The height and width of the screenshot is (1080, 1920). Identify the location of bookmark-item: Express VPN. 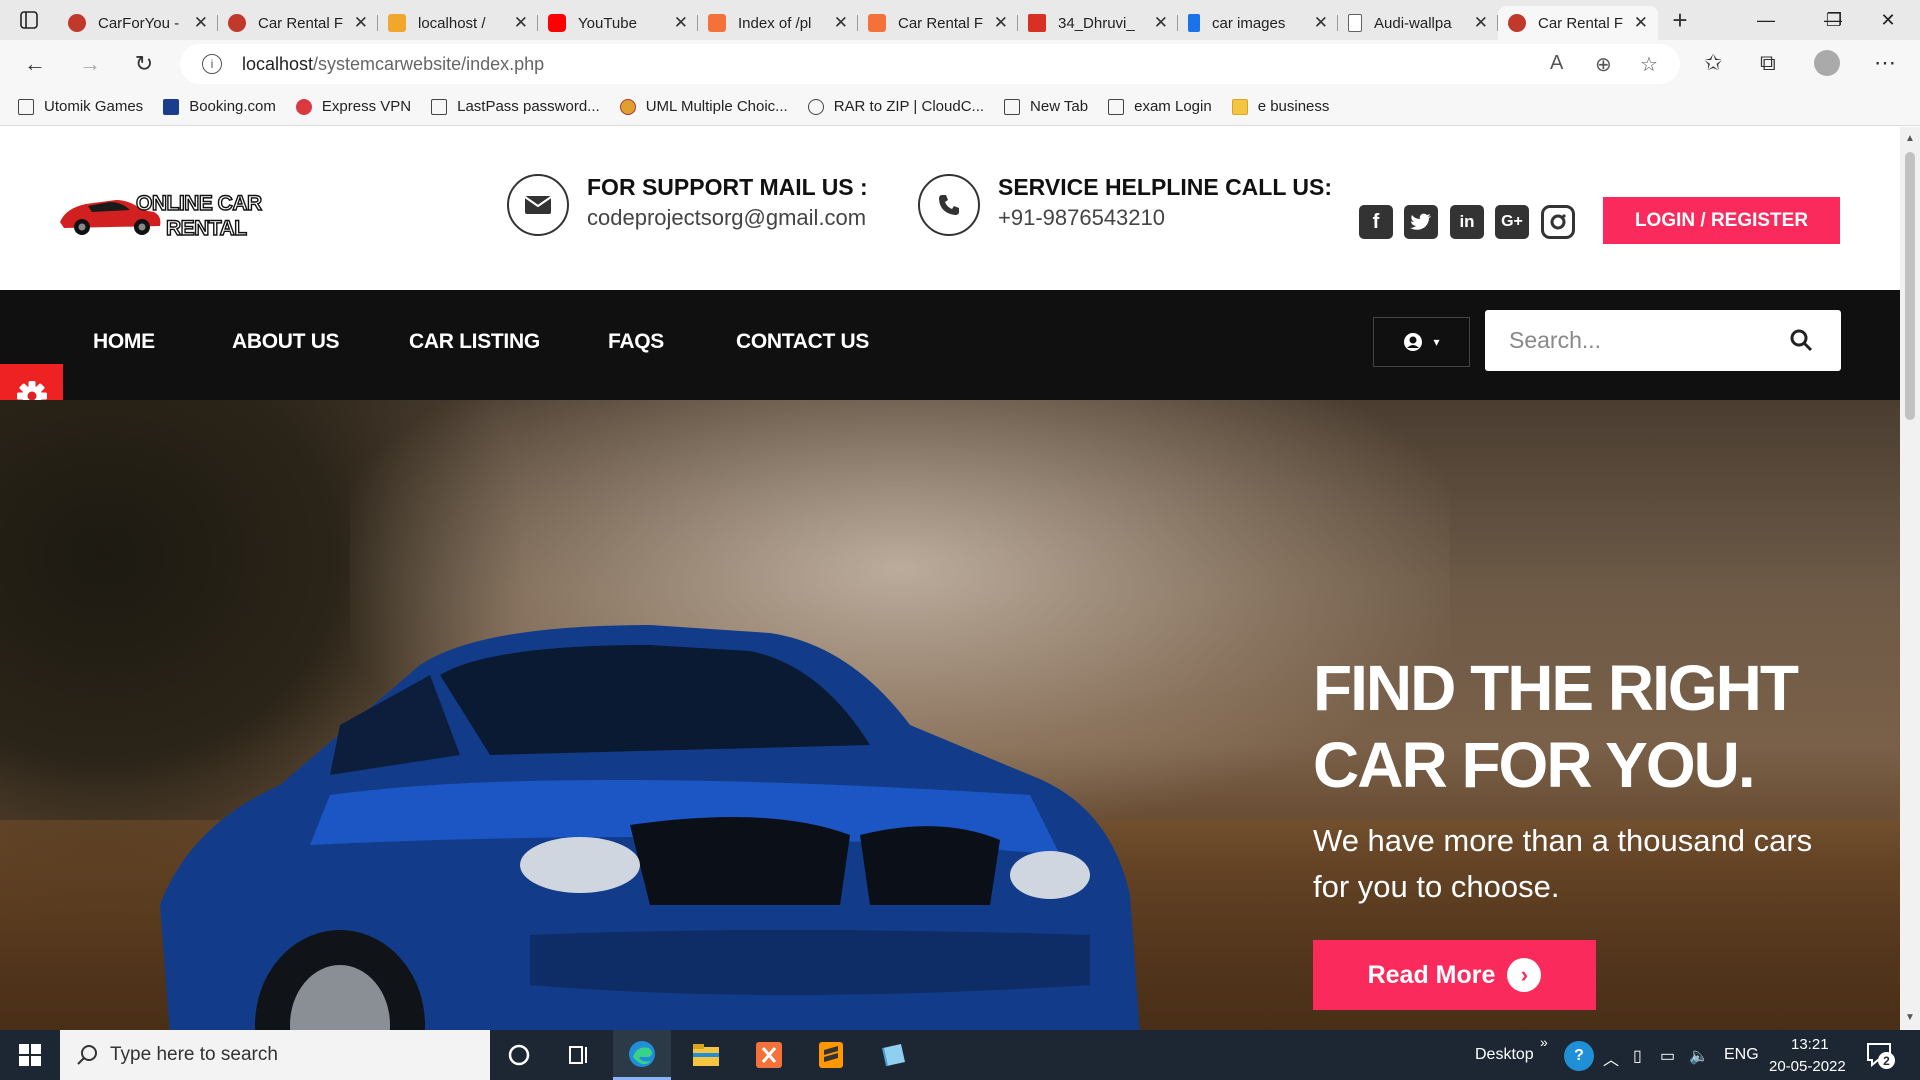
(353, 106).